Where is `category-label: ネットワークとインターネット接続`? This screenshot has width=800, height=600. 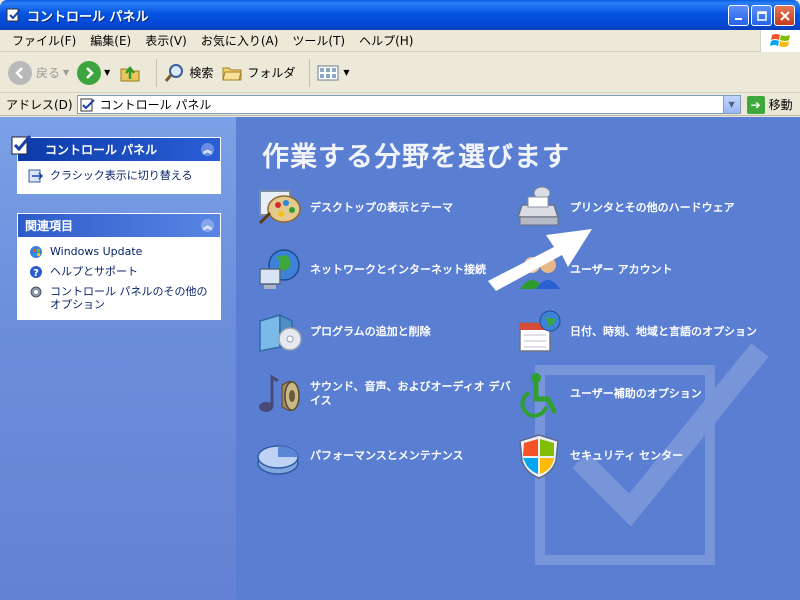 category-label: ネットワークとインターネット接続 is located at coordinates (398, 269).